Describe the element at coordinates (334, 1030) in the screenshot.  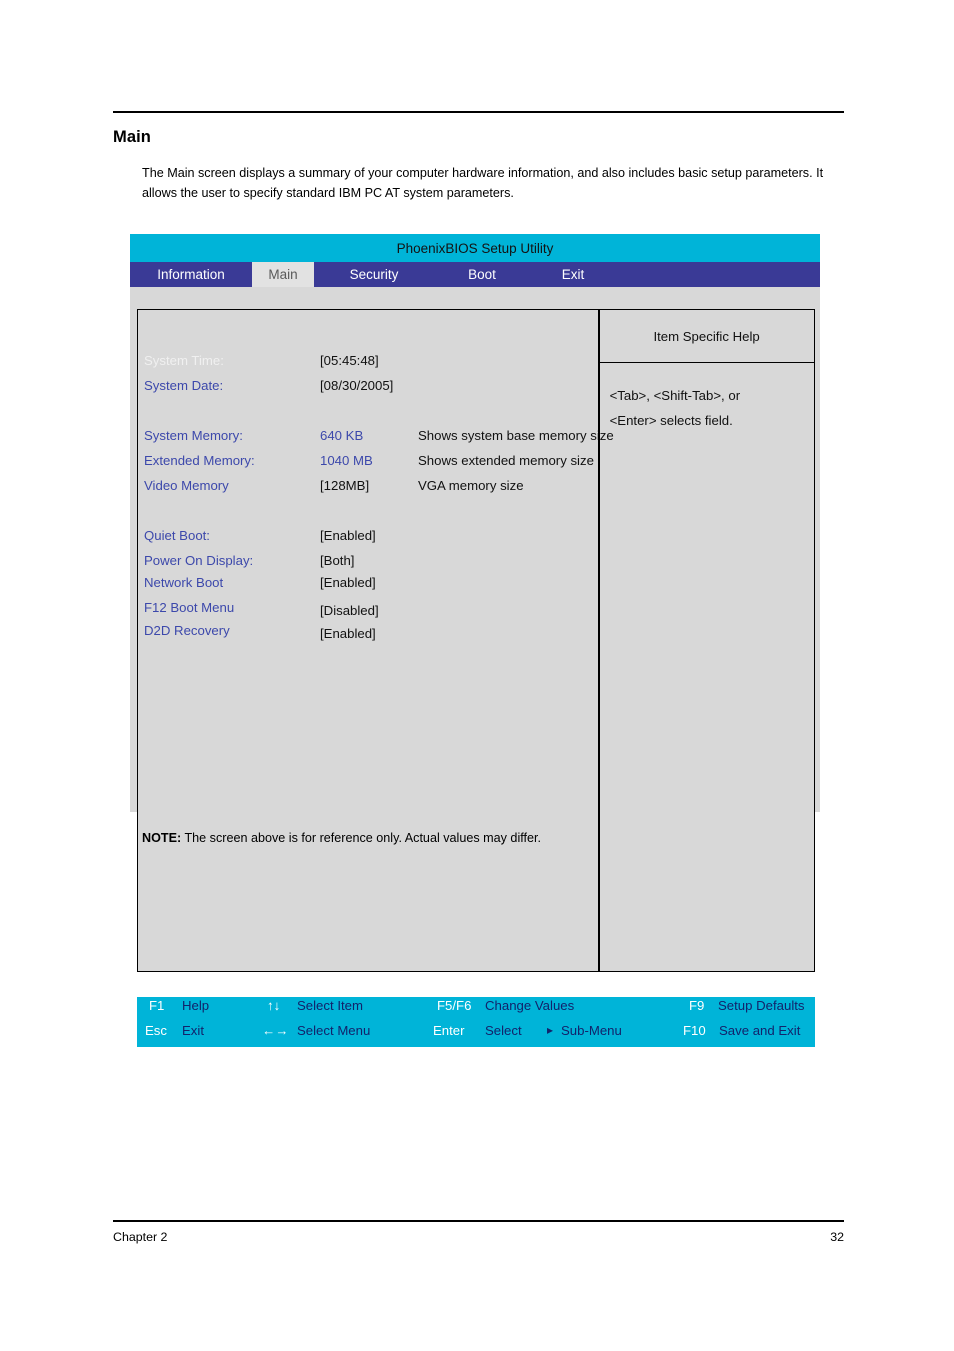
I see `key-select-menu-desc: Select Menu` at that location.